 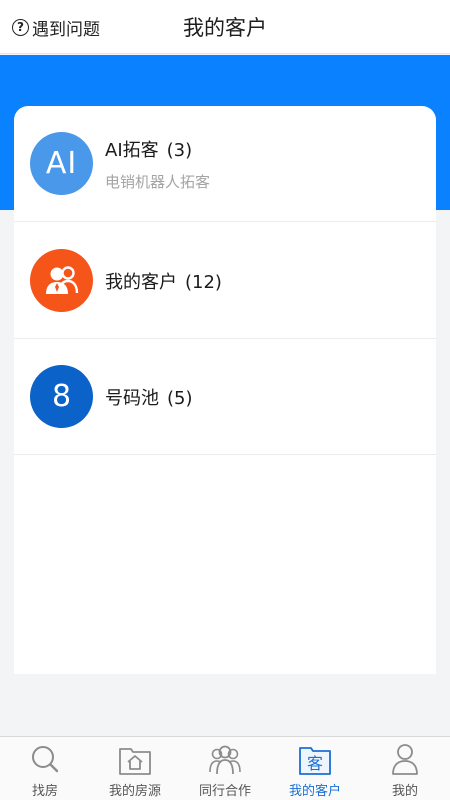 I want to click on list-item-text: 我的客户 (12), so click(x=163, y=281).